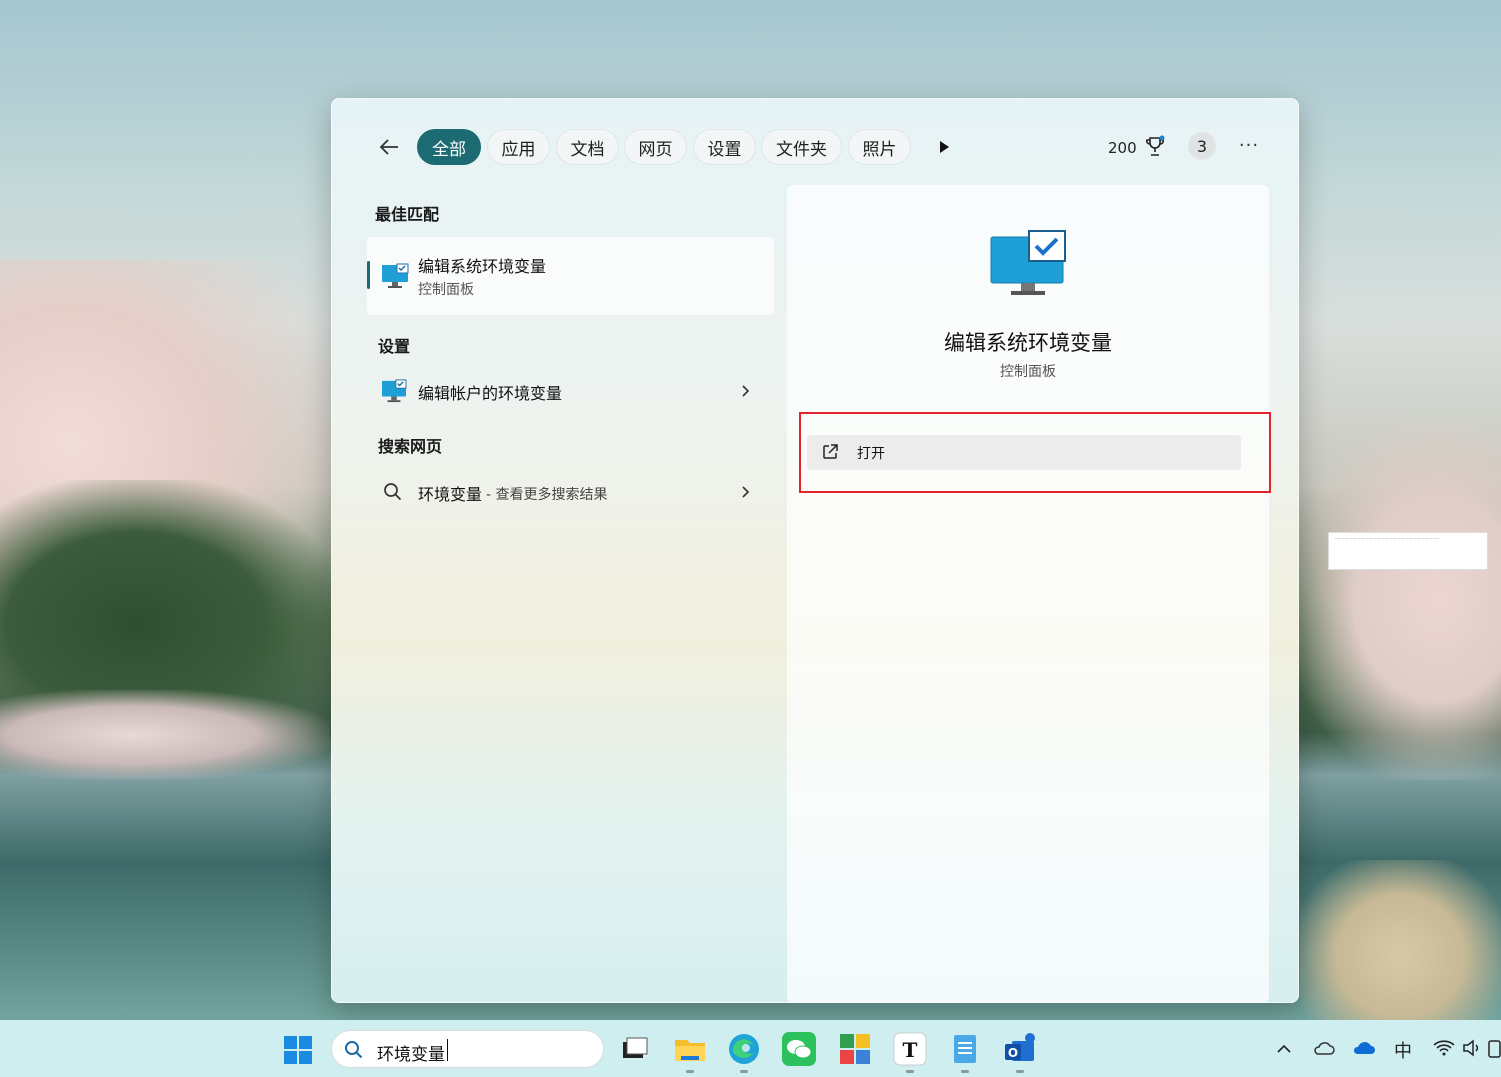 The height and width of the screenshot is (1077, 1501). I want to click on highlight-box, so click(1035, 452).